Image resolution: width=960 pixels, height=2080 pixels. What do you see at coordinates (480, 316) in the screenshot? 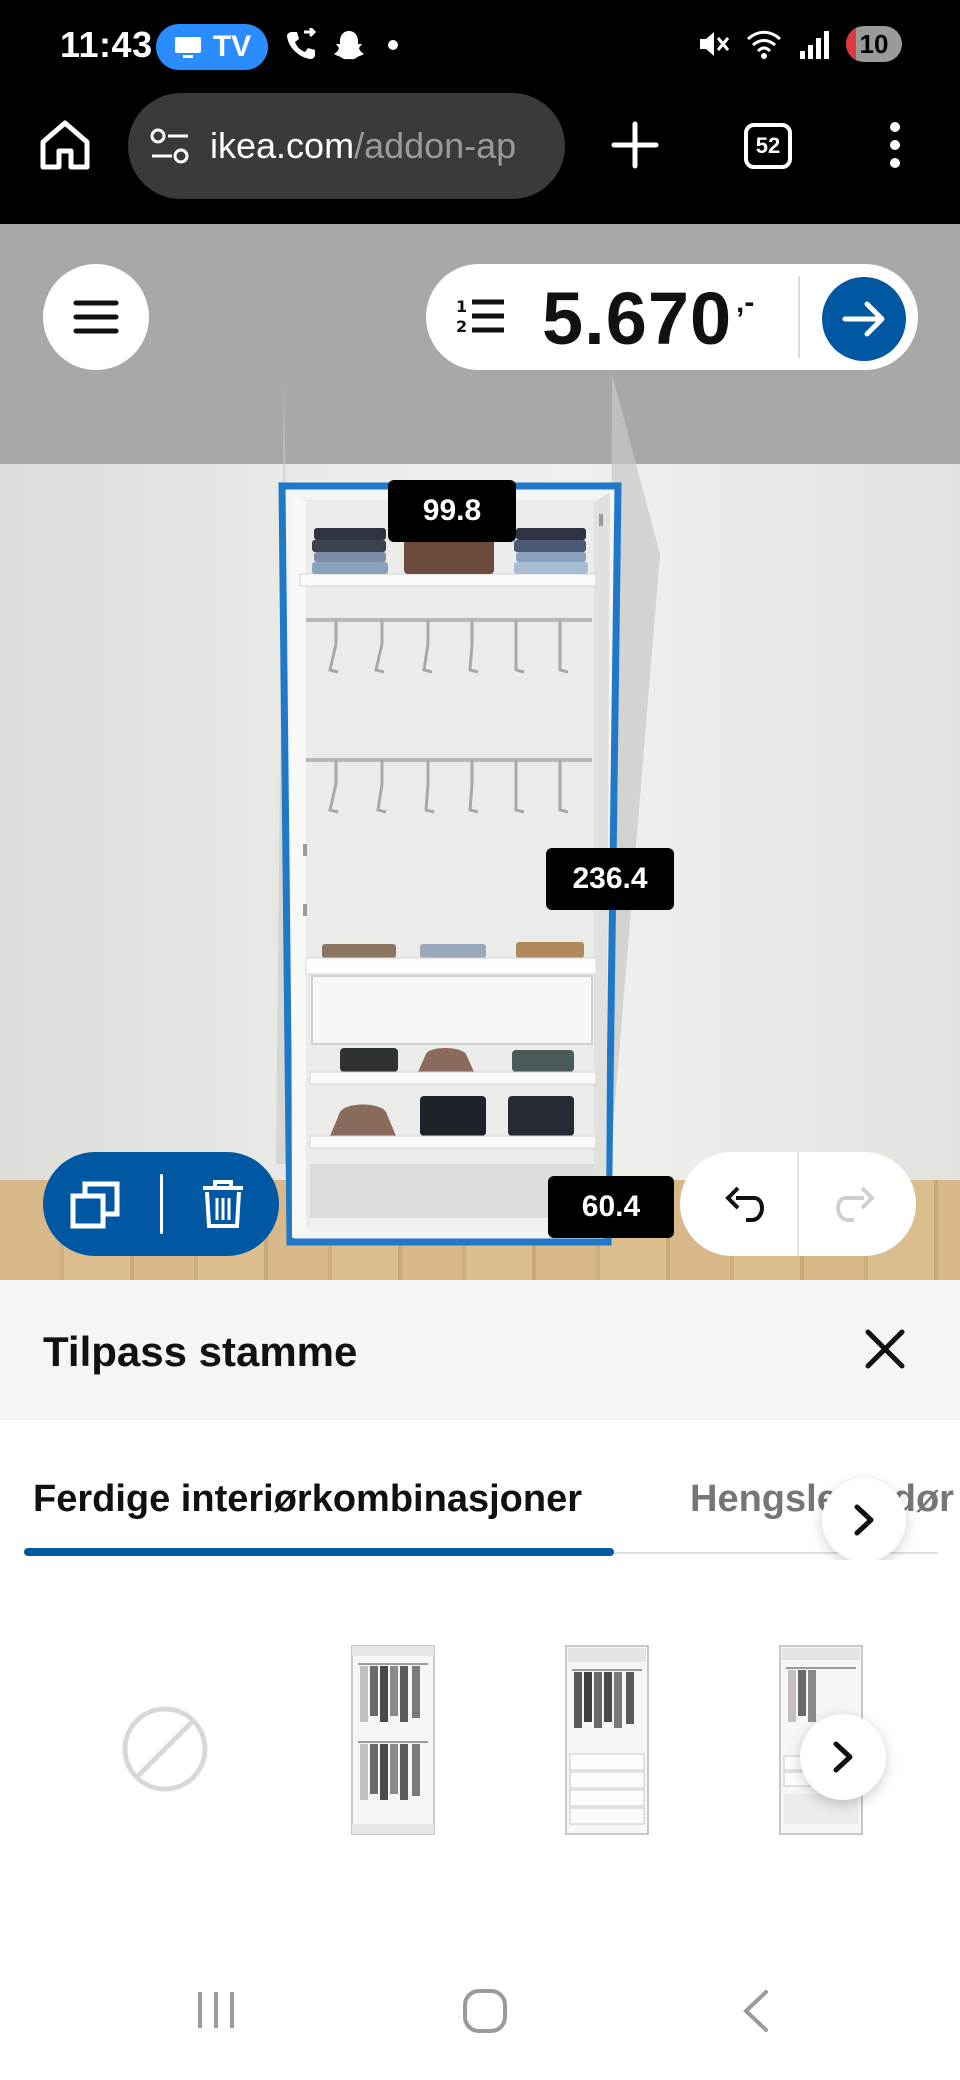
I see `numbered-list-icon: 12` at bounding box center [480, 316].